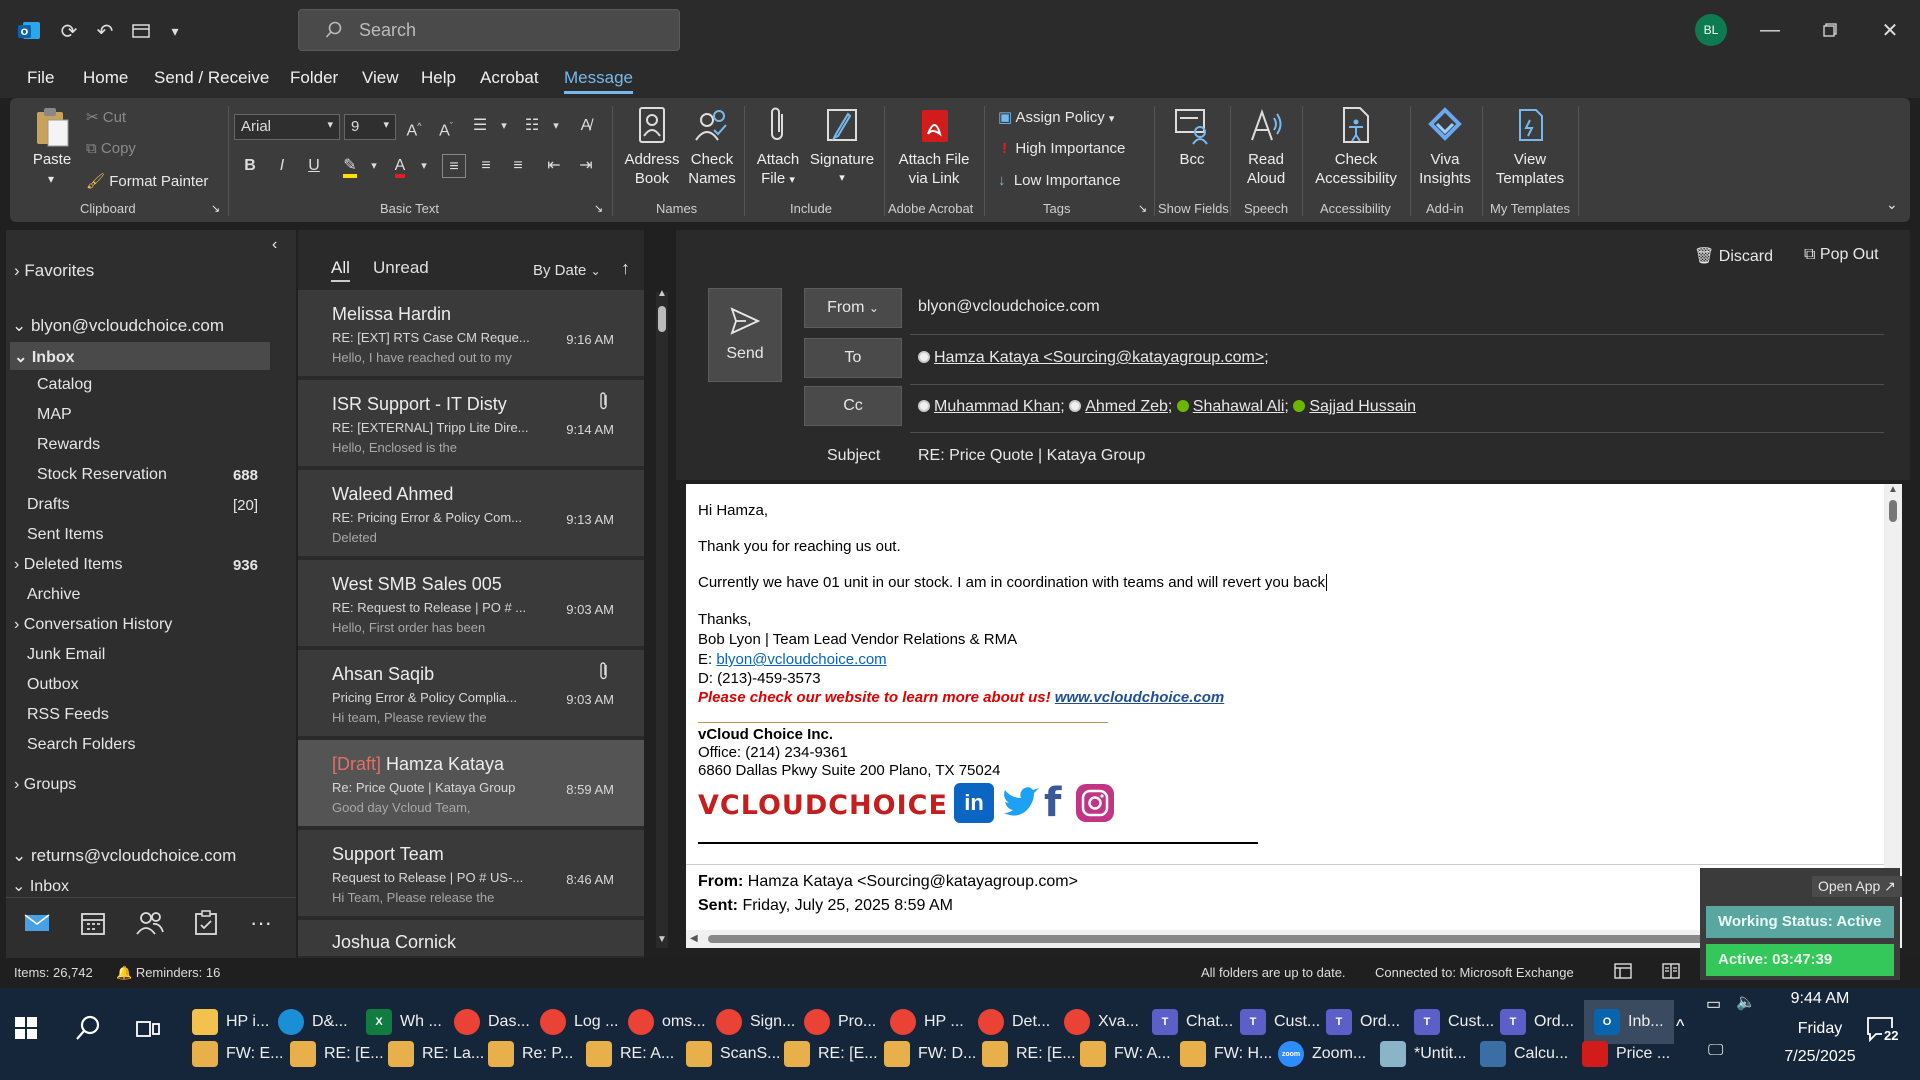 The height and width of the screenshot is (1080, 1920). I want to click on italic-icon: I, so click(282, 166).